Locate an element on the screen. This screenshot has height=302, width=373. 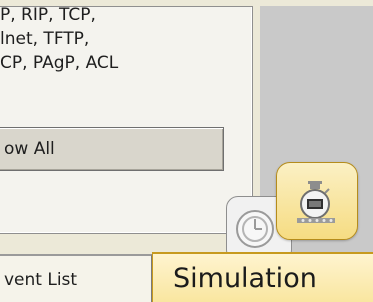
event-filters-text: P, RIP, TCP, lnet, TFTP, CP, PAgP, ACL is located at coordinates (59, 39).